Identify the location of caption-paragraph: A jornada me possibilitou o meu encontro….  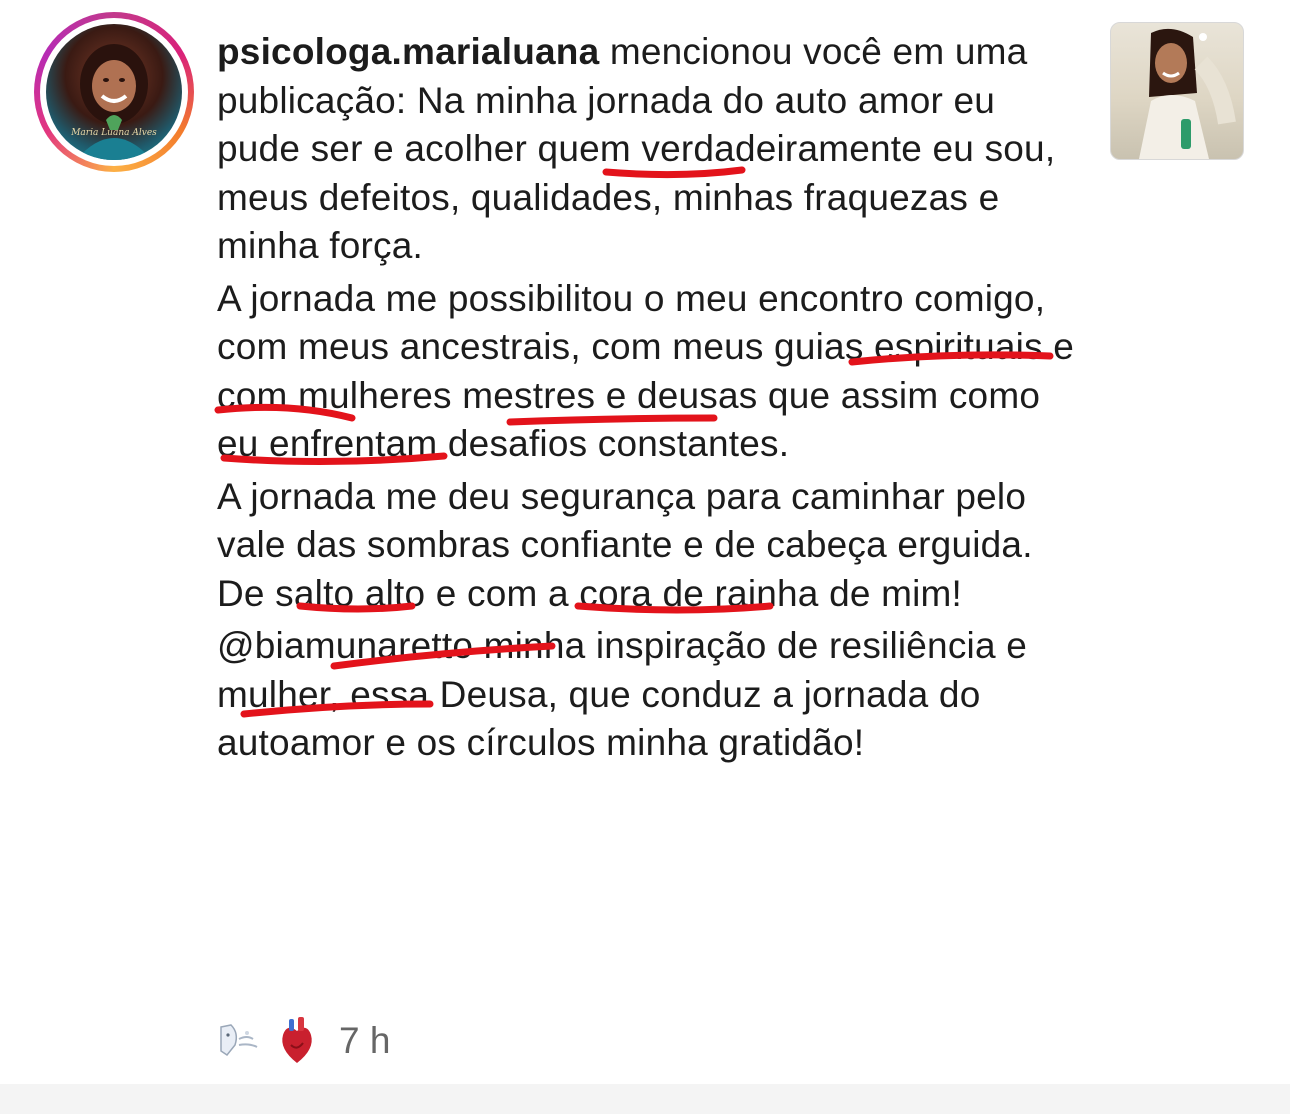
(646, 371).